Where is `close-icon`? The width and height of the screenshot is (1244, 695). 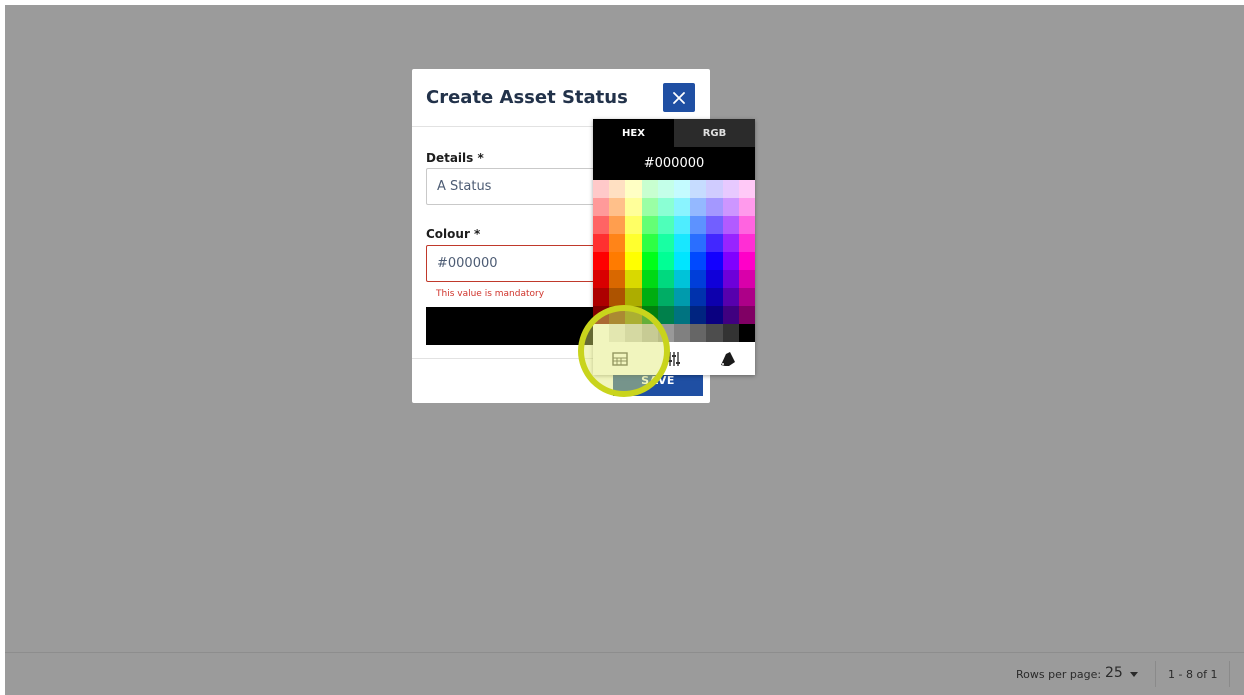 close-icon is located at coordinates (679, 97).